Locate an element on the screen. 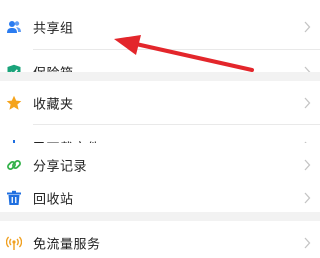 This screenshot has height=258, width=320. link-icon is located at coordinates (14, 165).